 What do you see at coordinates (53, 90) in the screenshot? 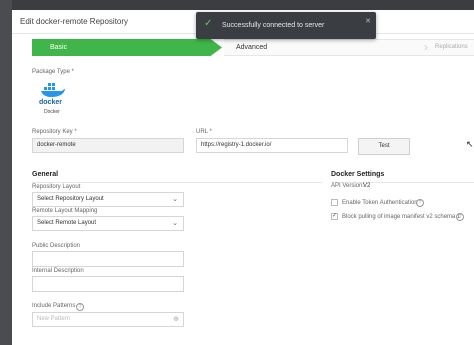
I see `docker-whale-icon` at bounding box center [53, 90].